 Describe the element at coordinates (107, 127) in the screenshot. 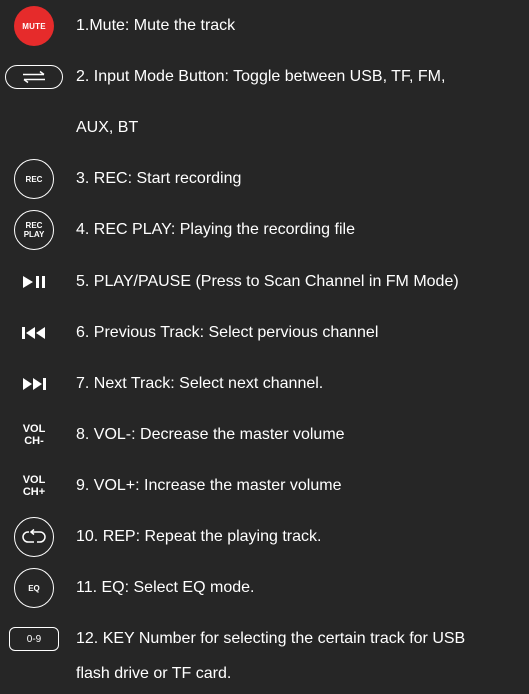

I see `input-mode-description-continued: AUX, BT` at that location.